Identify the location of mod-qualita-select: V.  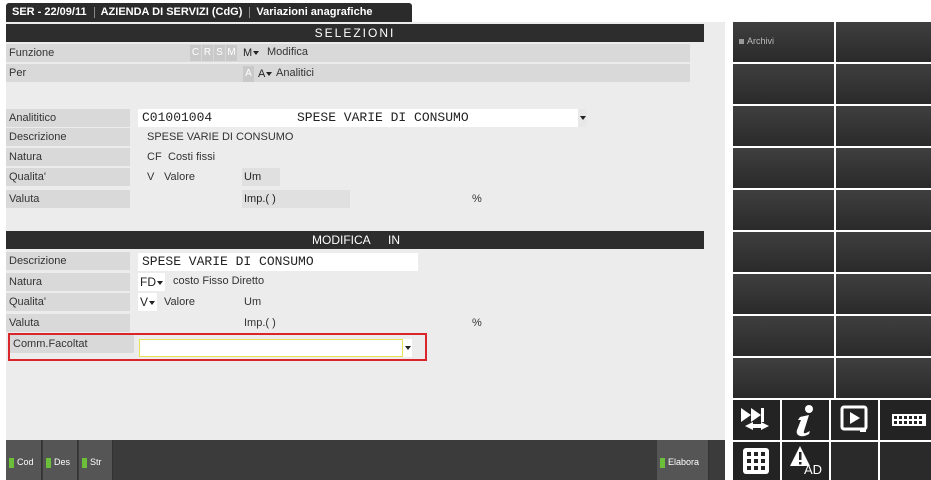
(148, 302).